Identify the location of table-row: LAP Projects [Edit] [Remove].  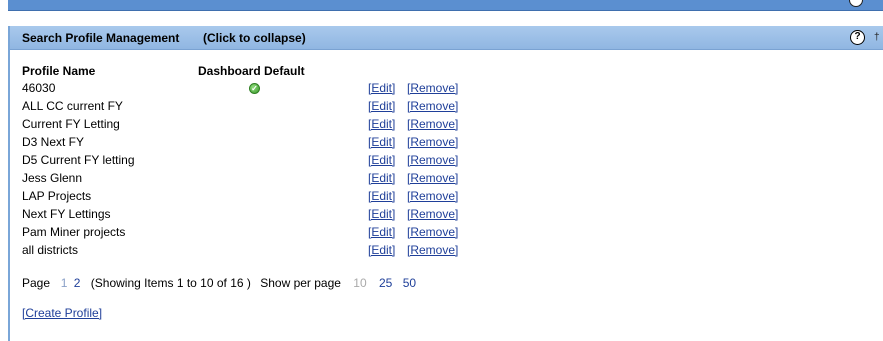
(310, 196).